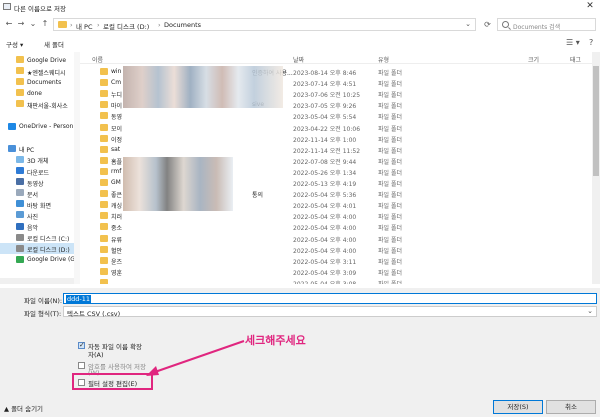 The height and width of the screenshot is (417, 600). Describe the element at coordinates (37, 82) in the screenshot. I see `sidebar-item: Documents` at that location.